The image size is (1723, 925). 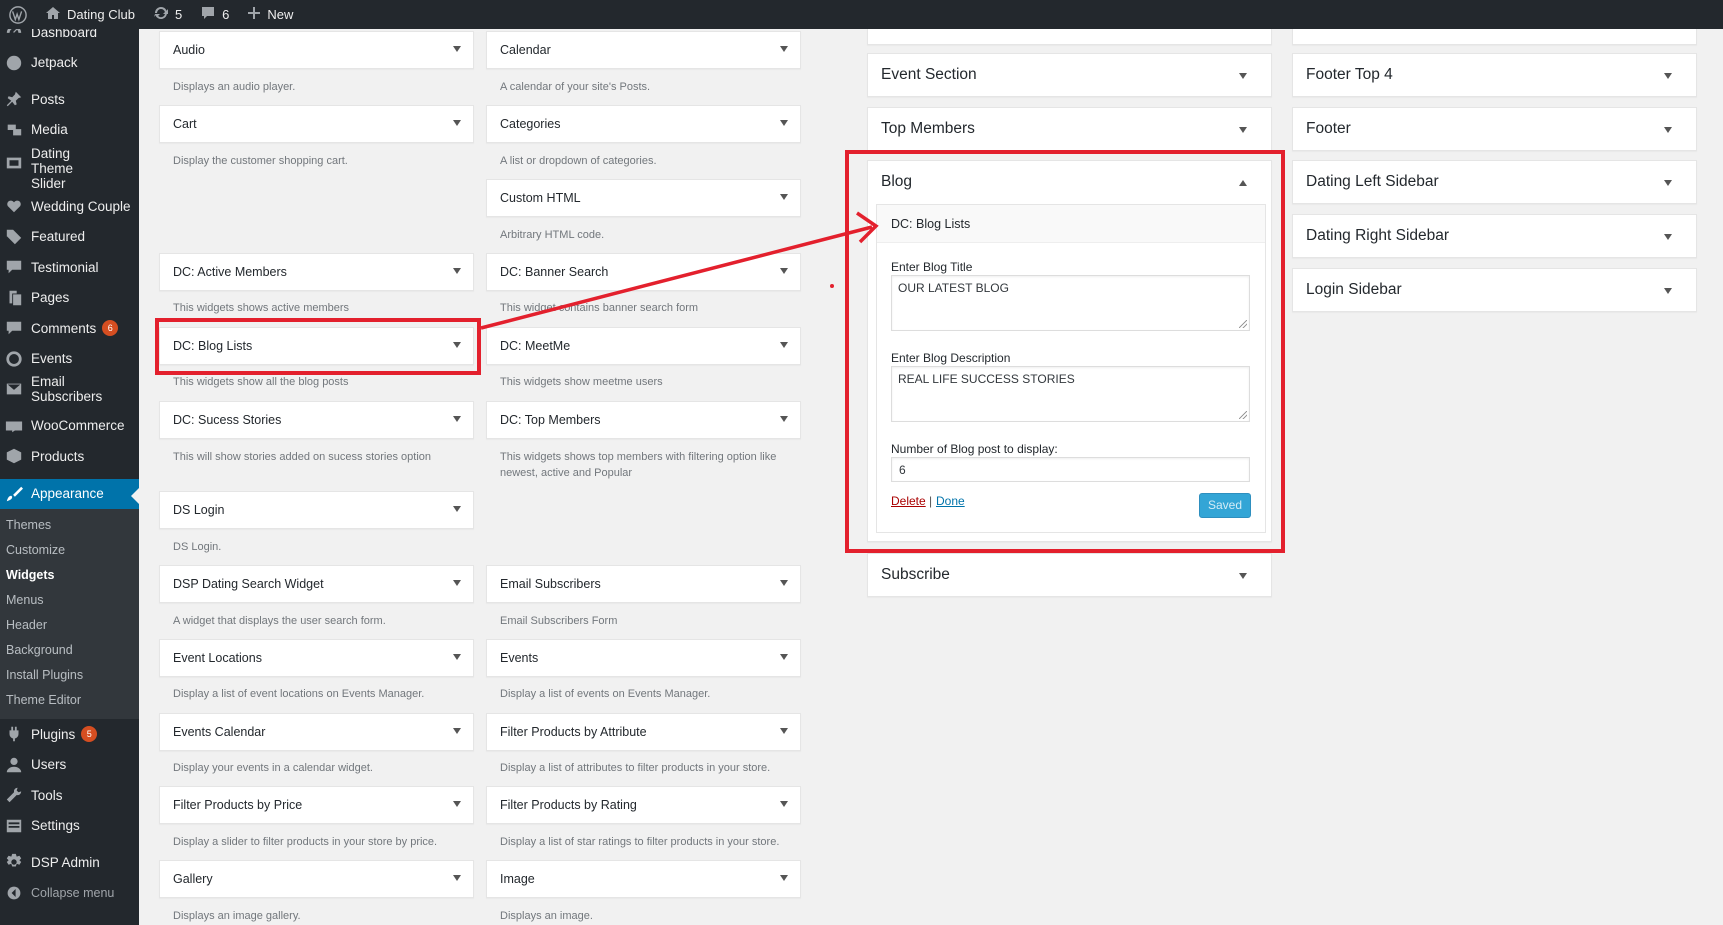 I want to click on plus-icon, so click(x=254, y=14).